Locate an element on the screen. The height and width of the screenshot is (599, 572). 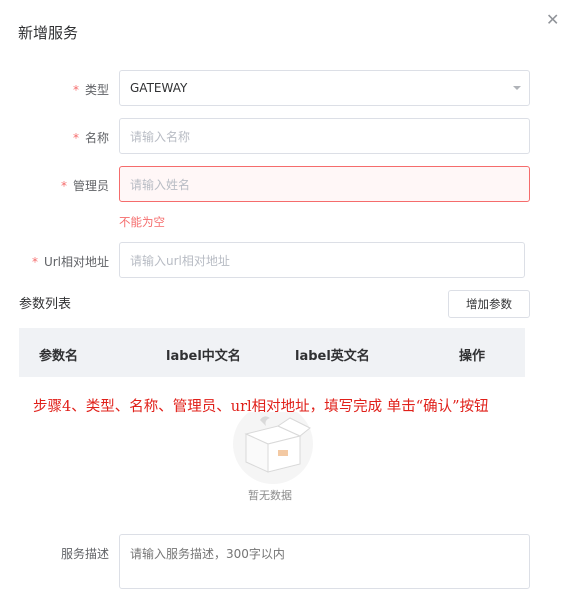
name-input: 请输入名称 is located at coordinates (324, 136).